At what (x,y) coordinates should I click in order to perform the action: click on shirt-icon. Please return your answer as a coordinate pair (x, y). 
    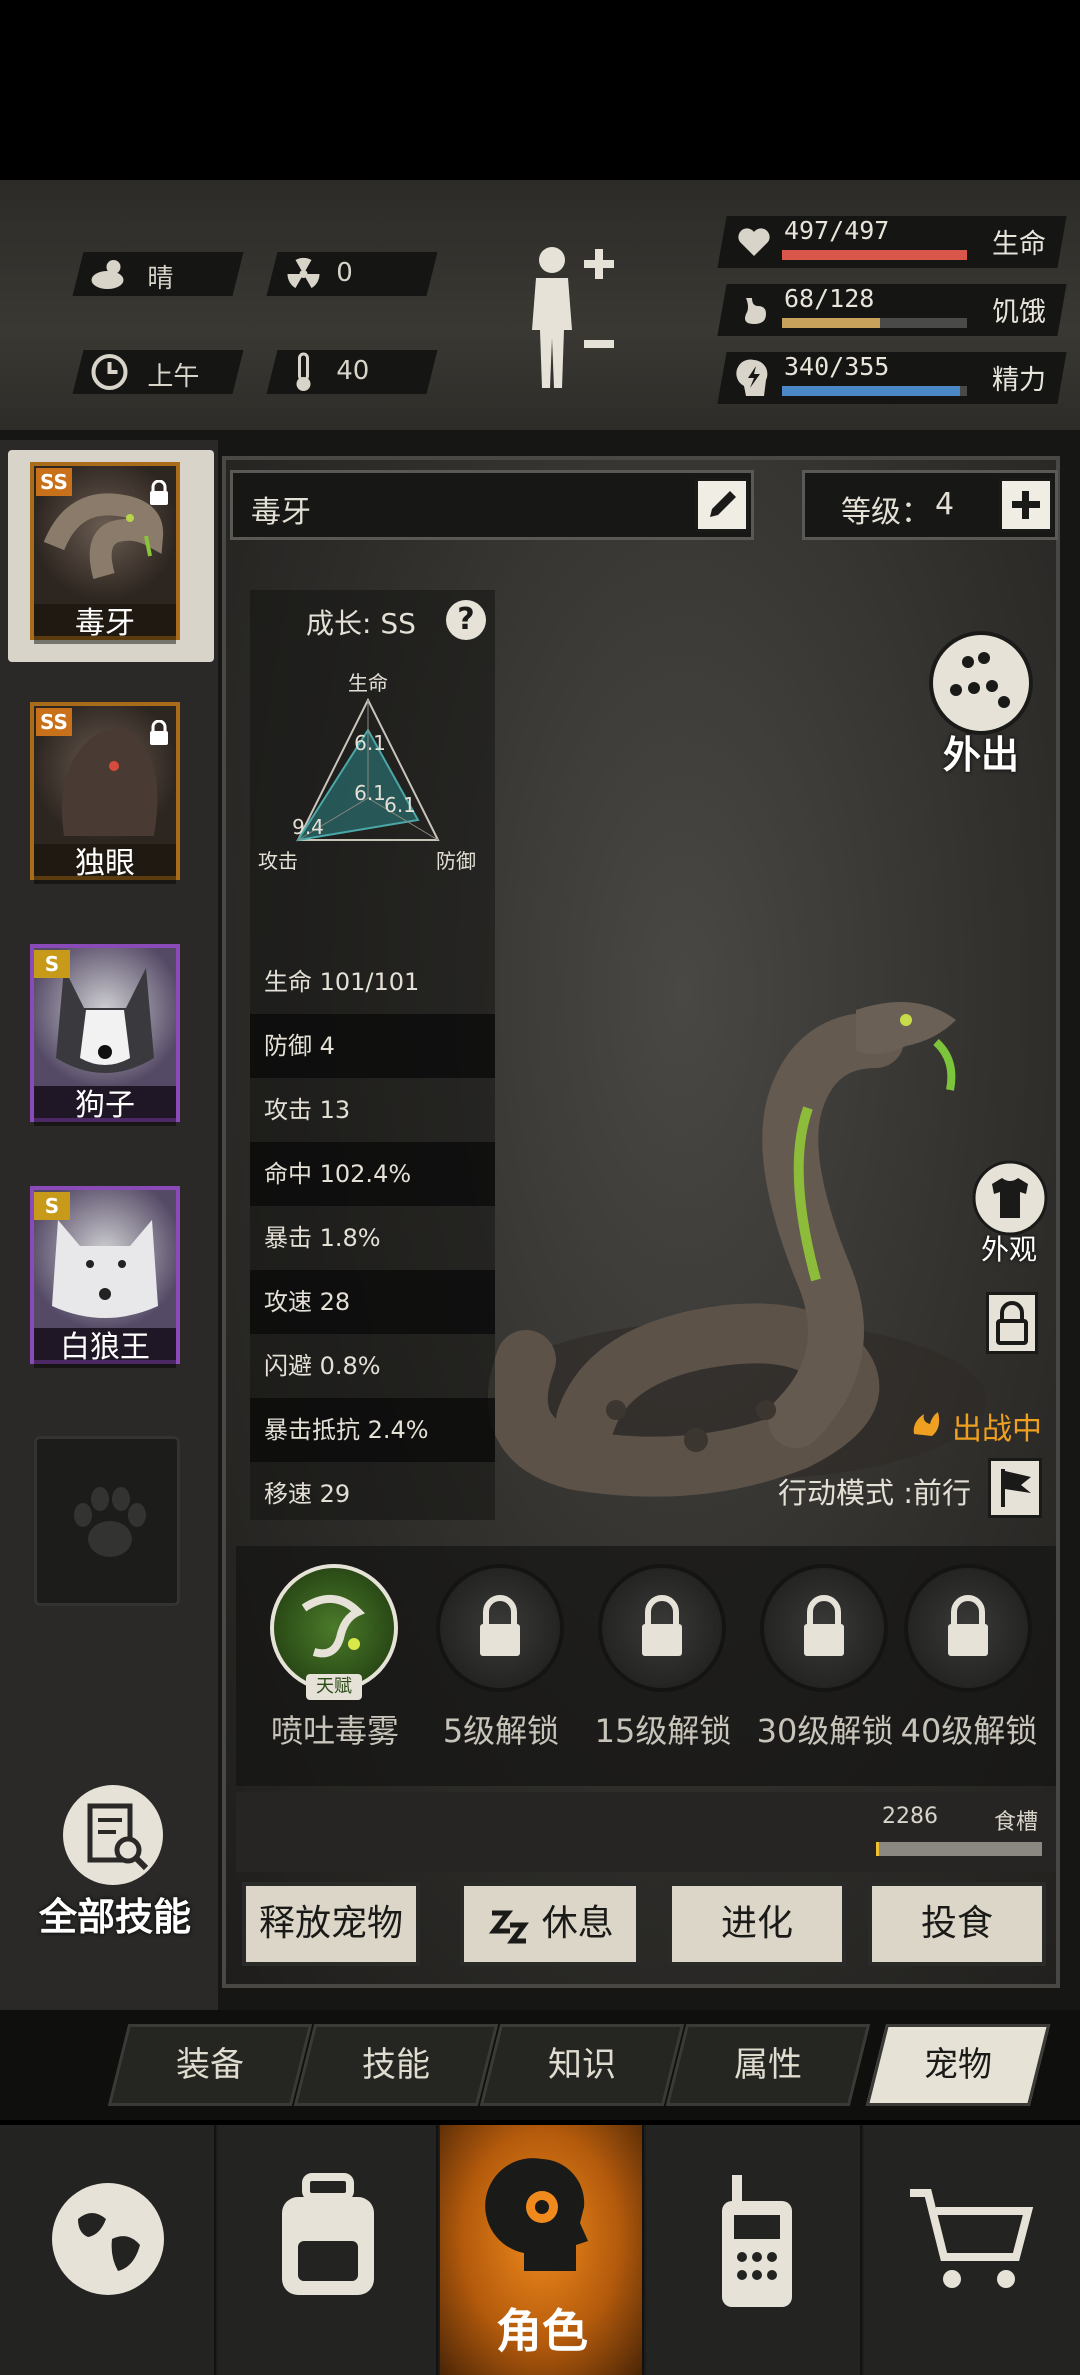
    Looking at the image, I should click on (1010, 1198).